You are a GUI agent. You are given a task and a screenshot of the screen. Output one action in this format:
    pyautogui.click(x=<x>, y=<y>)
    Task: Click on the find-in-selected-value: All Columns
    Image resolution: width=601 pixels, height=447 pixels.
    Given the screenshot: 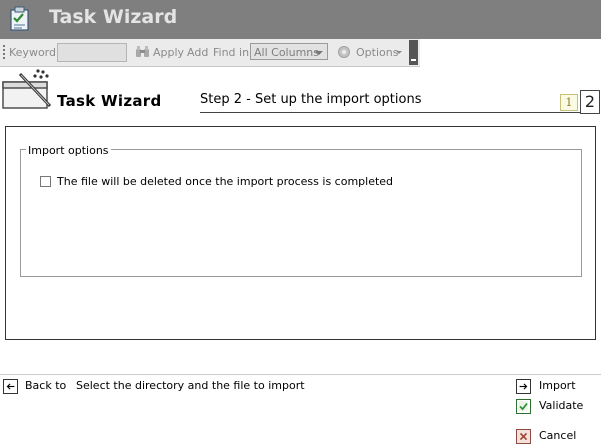 What is the action you would take?
    pyautogui.click(x=286, y=52)
    